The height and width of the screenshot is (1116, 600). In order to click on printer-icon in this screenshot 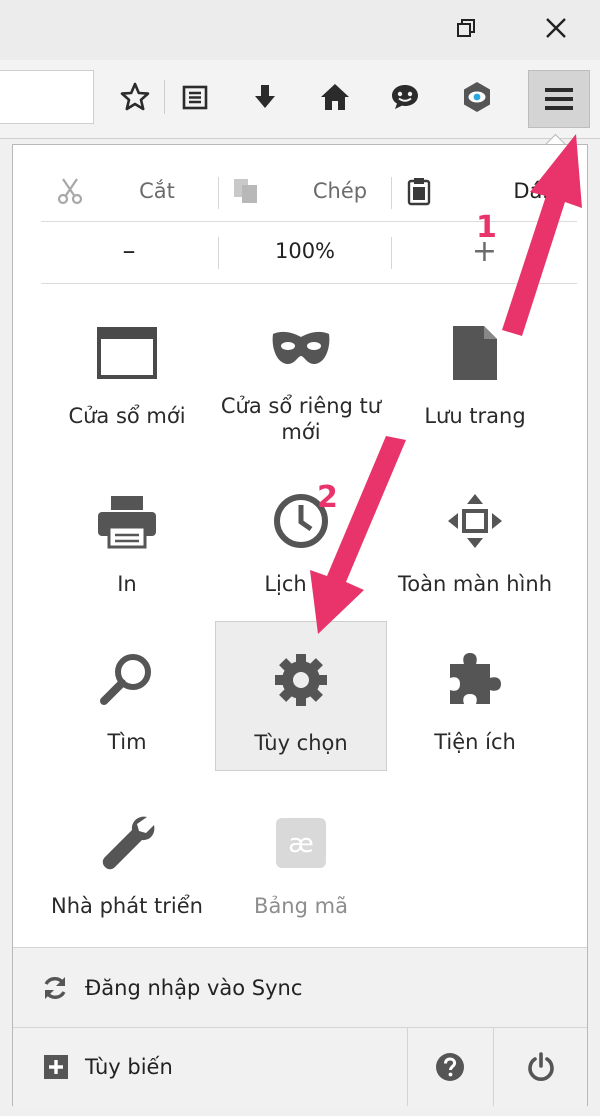, I will do `click(127, 522)`.